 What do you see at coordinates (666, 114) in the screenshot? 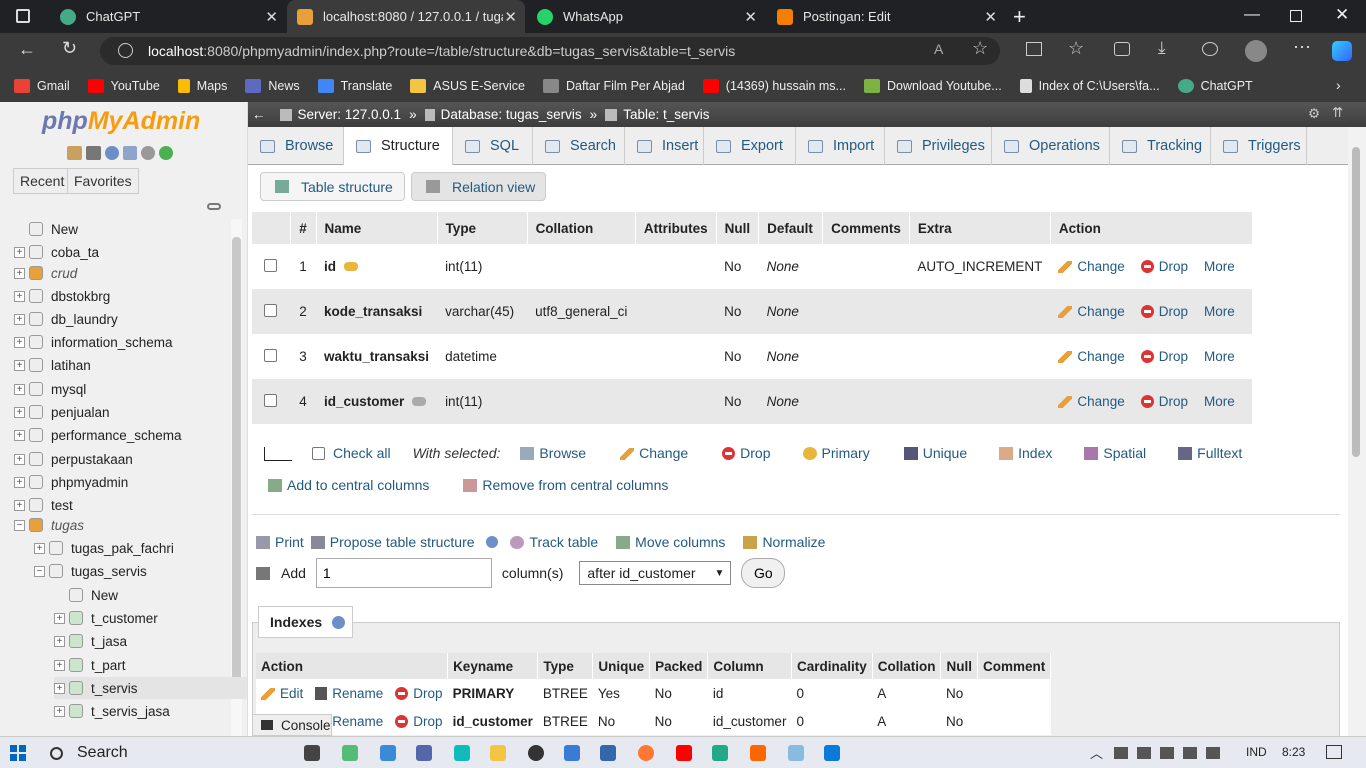
I see `breadcrumb-table: Table: t_servis` at bounding box center [666, 114].